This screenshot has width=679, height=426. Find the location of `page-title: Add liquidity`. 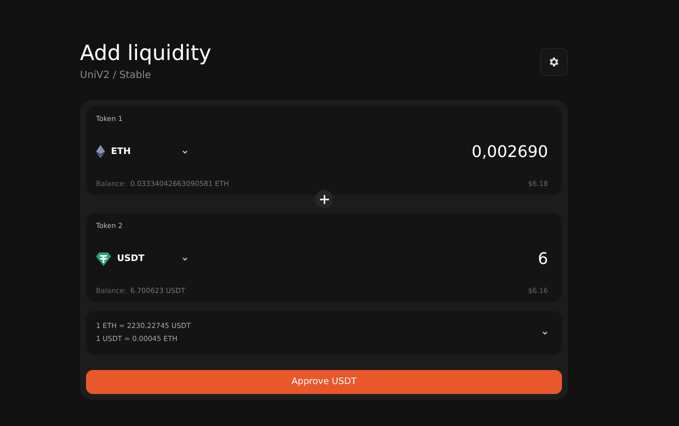

page-title: Add liquidity is located at coordinates (146, 53).